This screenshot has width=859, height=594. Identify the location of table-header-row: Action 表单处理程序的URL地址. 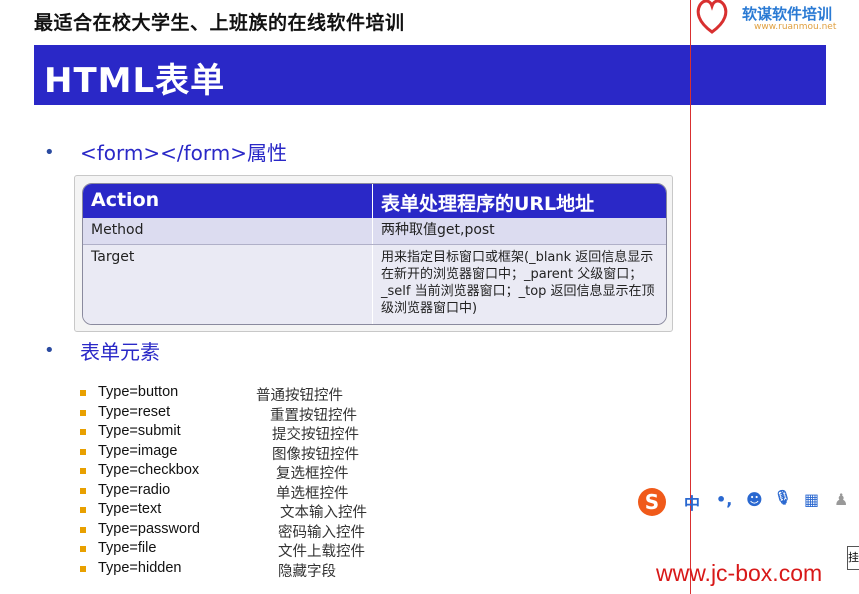
(374, 201).